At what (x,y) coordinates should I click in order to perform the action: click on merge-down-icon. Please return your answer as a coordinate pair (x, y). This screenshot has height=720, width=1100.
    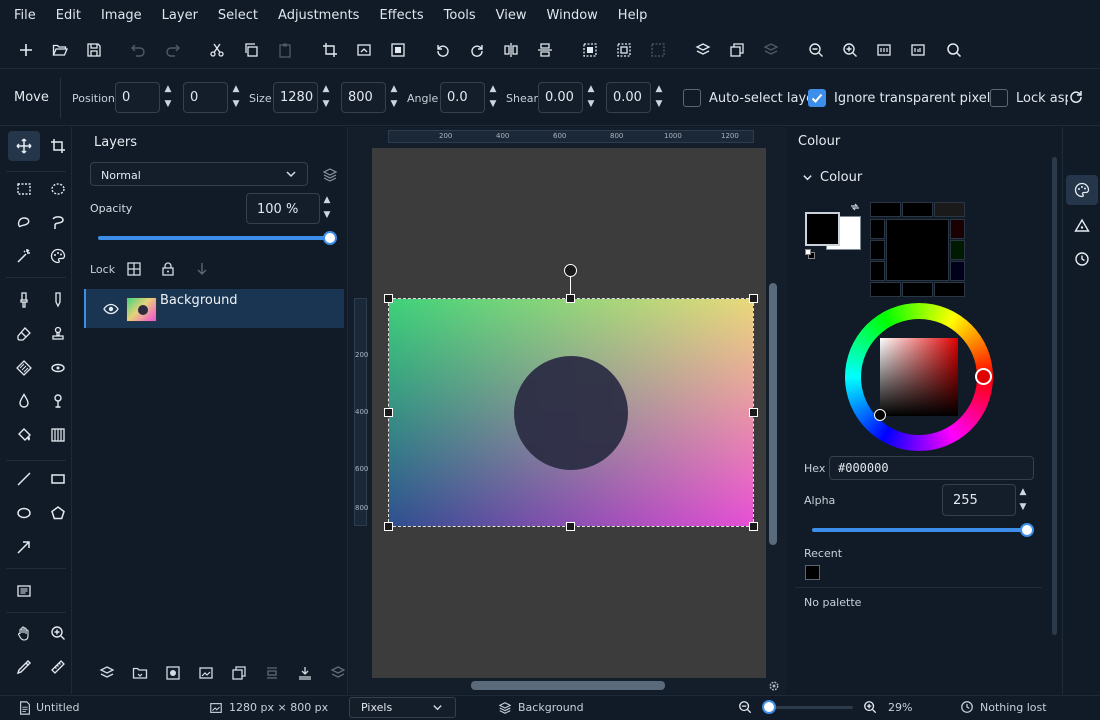
    Looking at the image, I should click on (305, 673).